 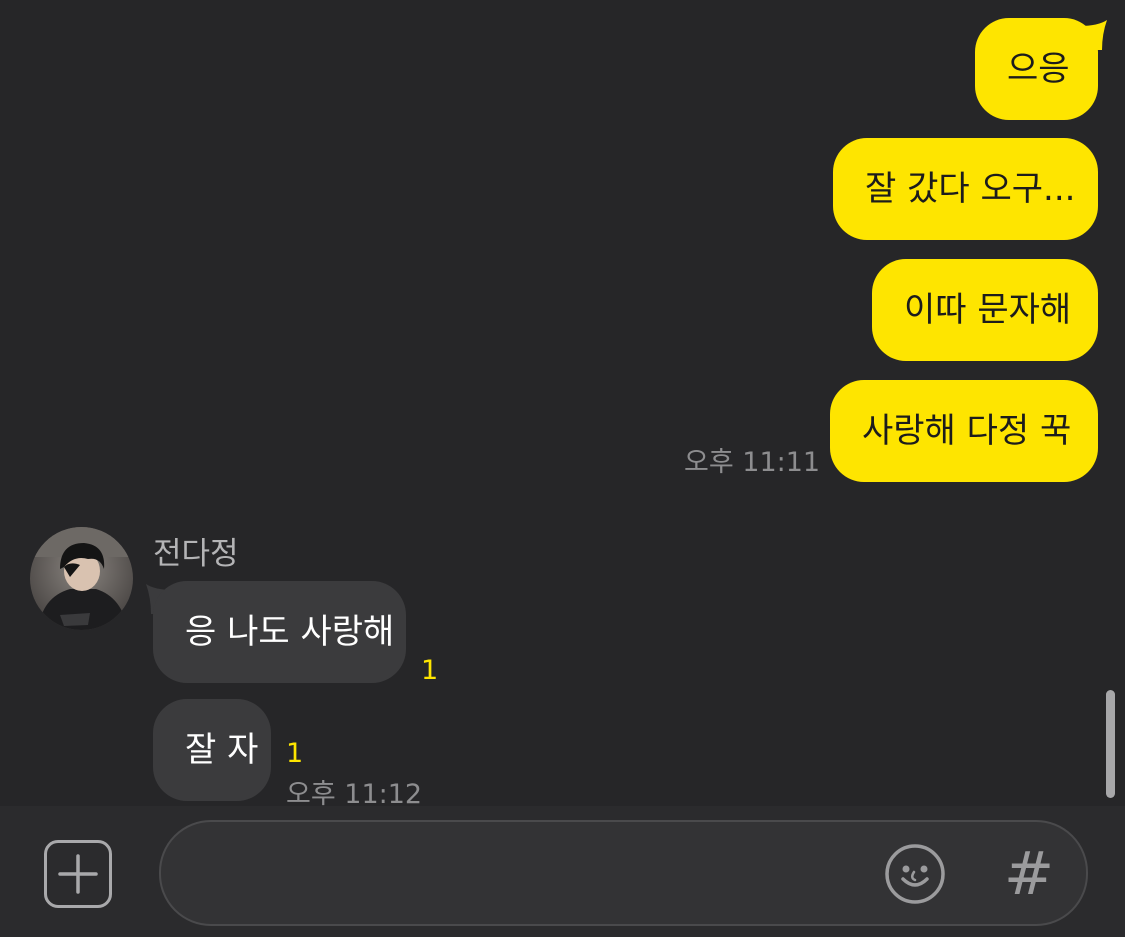 I want to click on sender-avatar, so click(x=81, y=578).